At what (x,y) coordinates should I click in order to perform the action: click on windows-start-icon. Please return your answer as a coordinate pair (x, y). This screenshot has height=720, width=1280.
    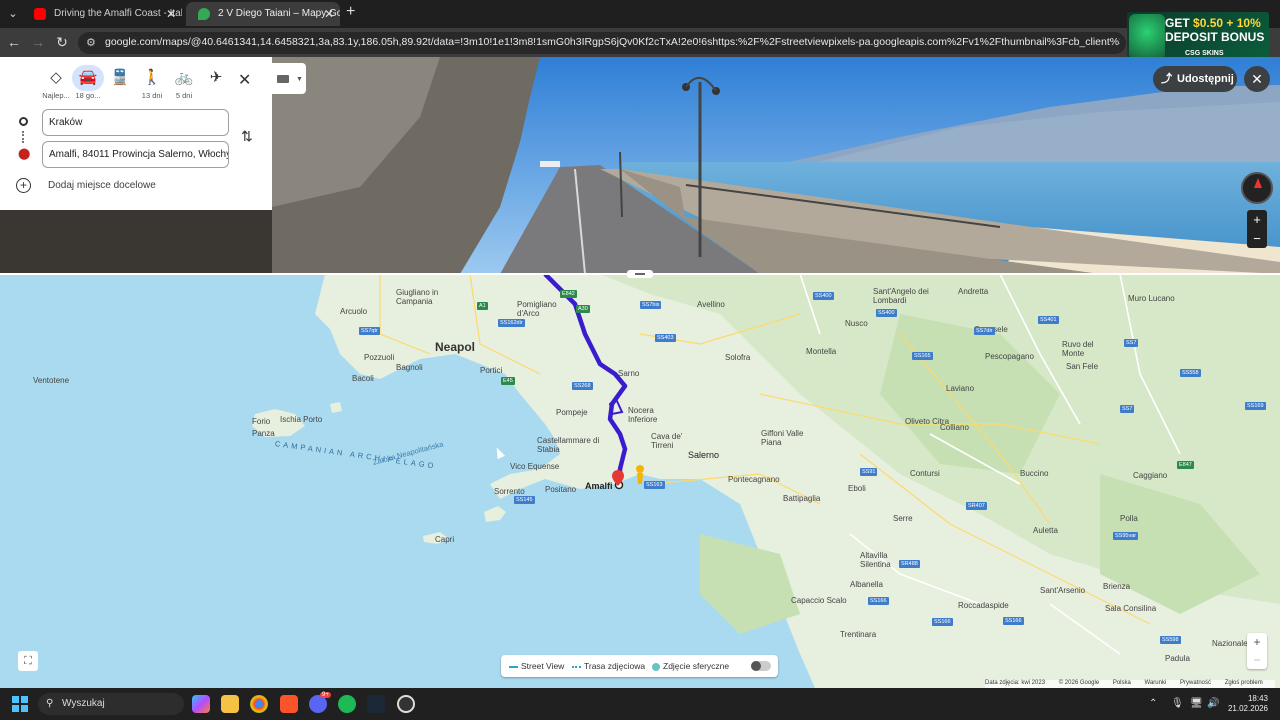
    Looking at the image, I should click on (20, 704).